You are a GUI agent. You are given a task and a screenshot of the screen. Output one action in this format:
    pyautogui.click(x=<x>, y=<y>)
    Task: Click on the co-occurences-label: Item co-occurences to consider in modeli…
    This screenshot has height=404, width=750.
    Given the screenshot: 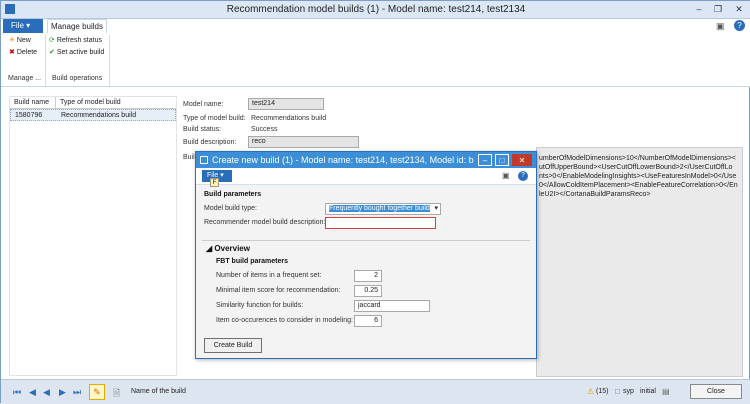 What is the action you would take?
    pyautogui.click(x=284, y=320)
    